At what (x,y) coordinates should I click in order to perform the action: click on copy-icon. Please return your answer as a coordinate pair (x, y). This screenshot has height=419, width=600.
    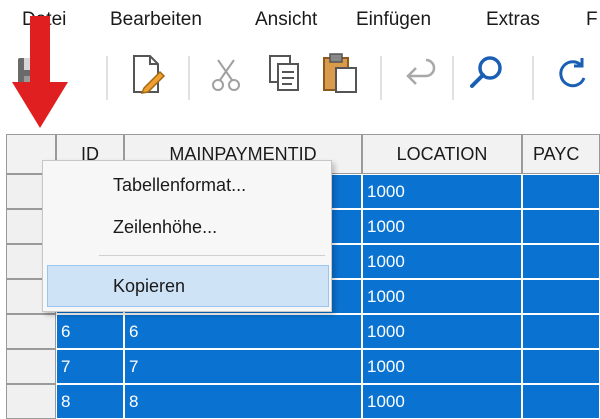
    Looking at the image, I should click on (283, 74).